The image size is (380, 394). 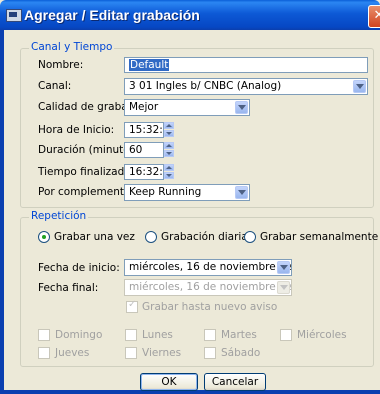 What do you see at coordinates (44, 237) in the screenshot?
I see `grabar-una-vez-radio` at bounding box center [44, 237].